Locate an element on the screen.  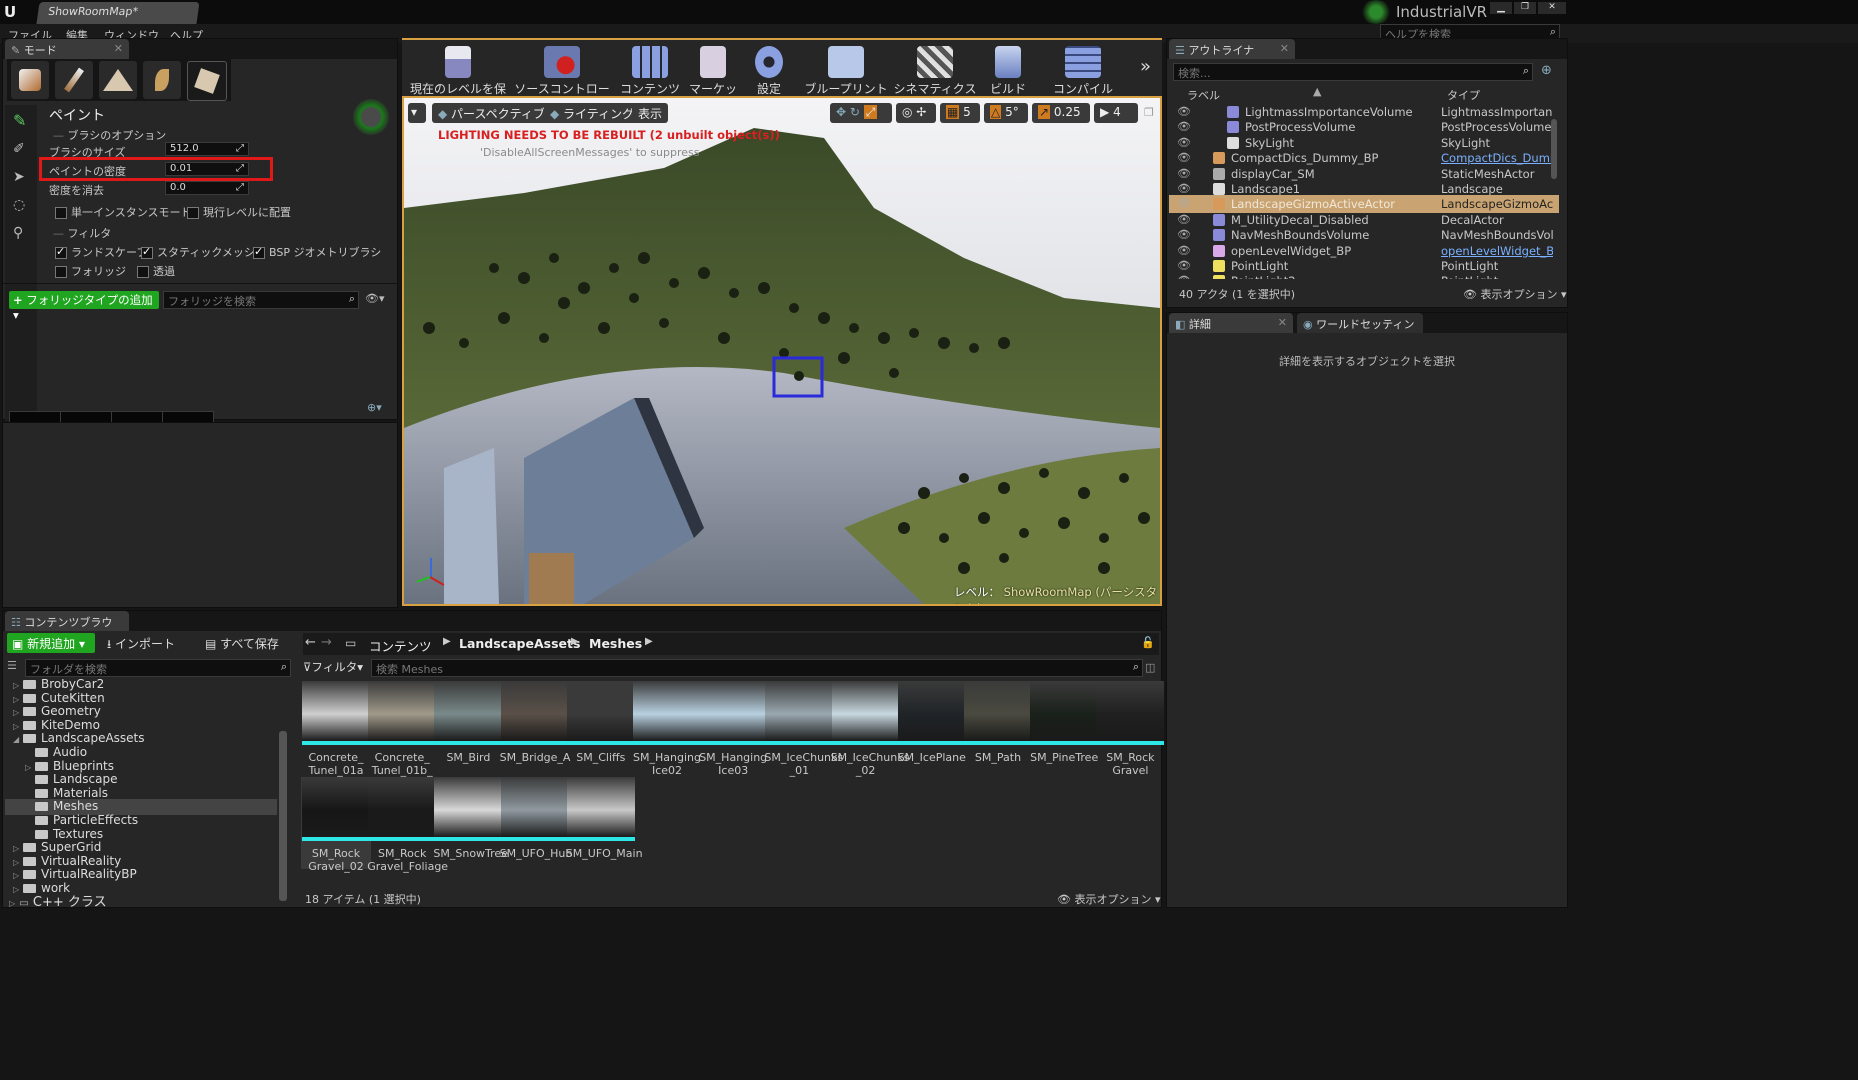
collapse-arrow-icon: — is located at coordinates (60, 233).